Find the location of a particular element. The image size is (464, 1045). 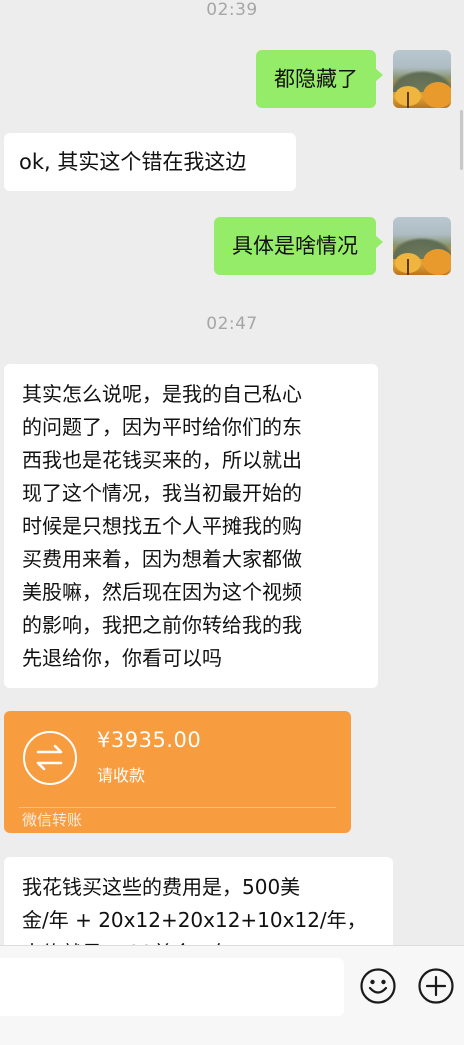

message-line: 时候是只想找五个人平摊我的购 is located at coordinates (162, 526).